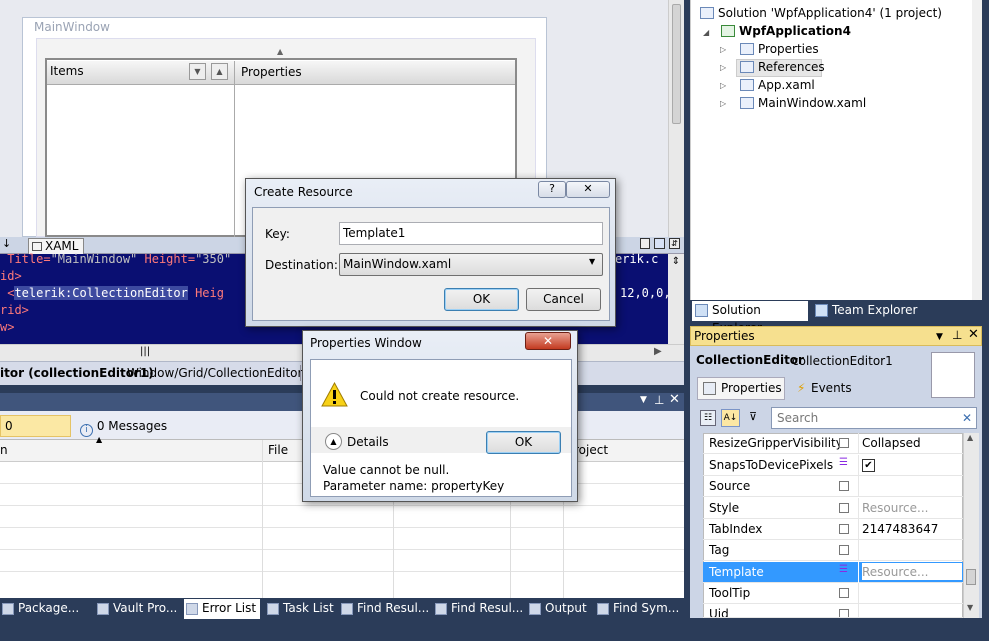 The image size is (989, 641). I want to click on resource-binding-icon: ☰, so click(844, 569).